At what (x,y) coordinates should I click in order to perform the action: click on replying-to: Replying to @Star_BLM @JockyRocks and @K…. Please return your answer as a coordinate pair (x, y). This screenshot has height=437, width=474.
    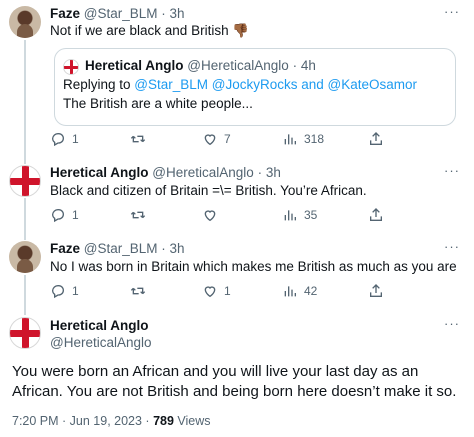
    Looking at the image, I should click on (240, 85).